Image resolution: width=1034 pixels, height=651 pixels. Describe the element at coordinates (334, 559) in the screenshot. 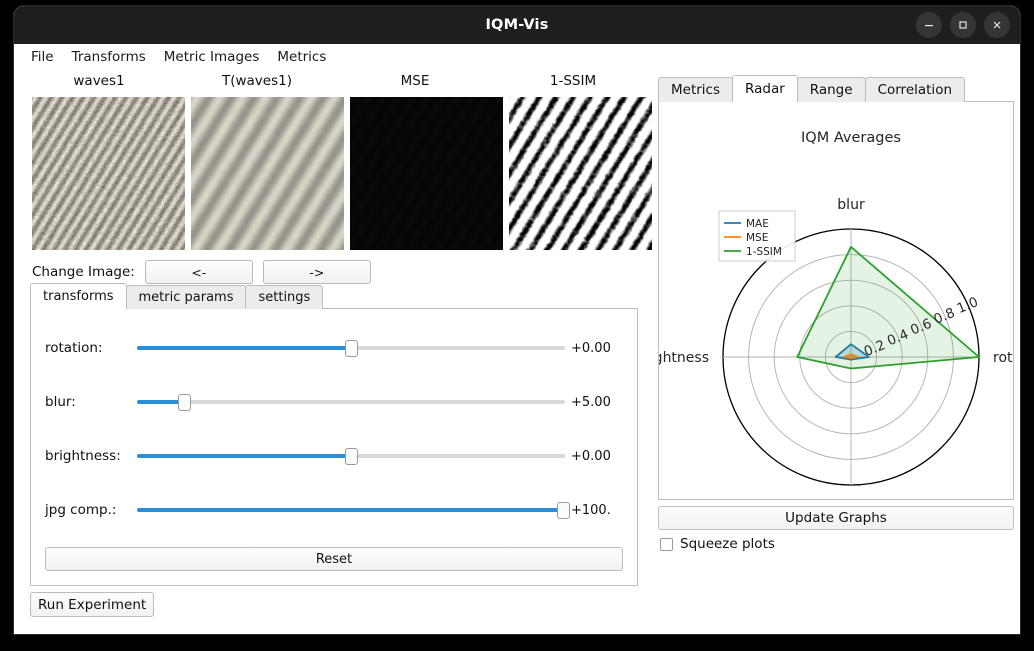

I see `reset-button: Reset` at that location.